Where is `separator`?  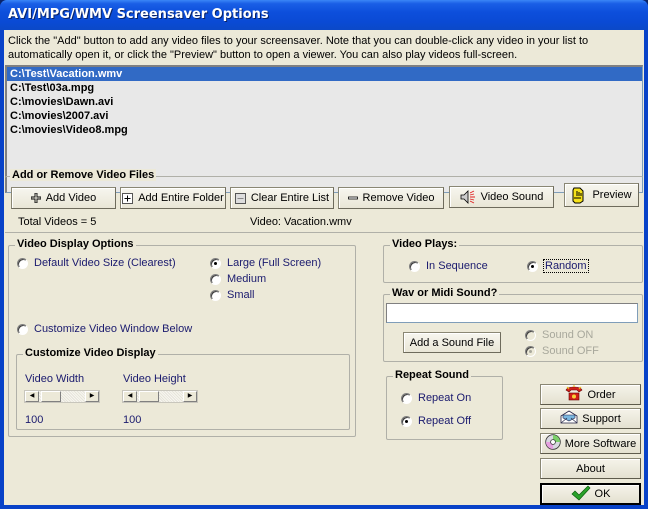 separator is located at coordinates (324, 232).